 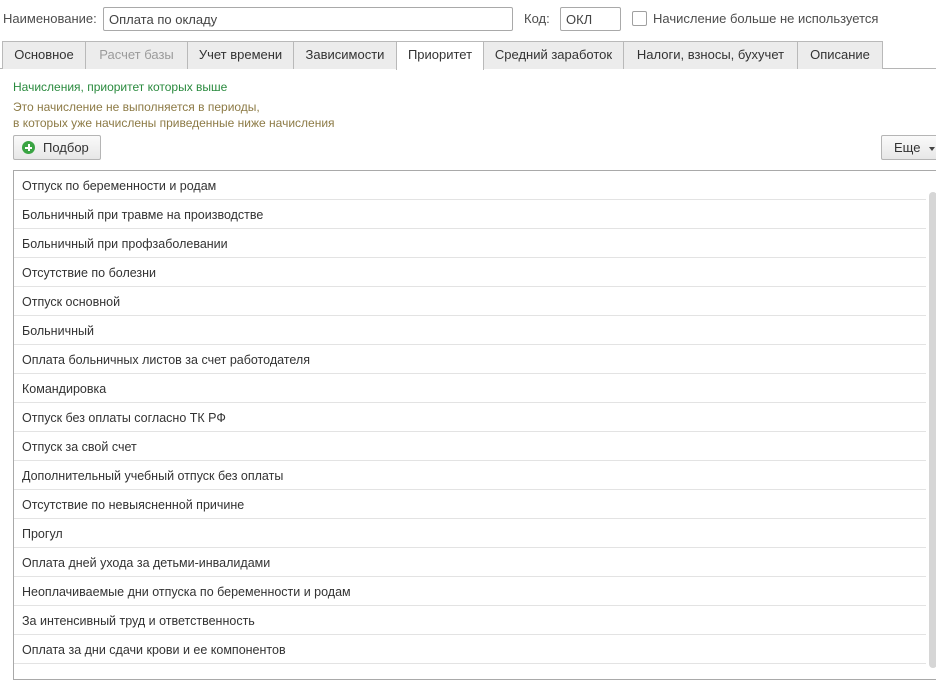 I want to click on section-note-line-1: Это начисление не выполняется в периоды,, so click(x=136, y=107).